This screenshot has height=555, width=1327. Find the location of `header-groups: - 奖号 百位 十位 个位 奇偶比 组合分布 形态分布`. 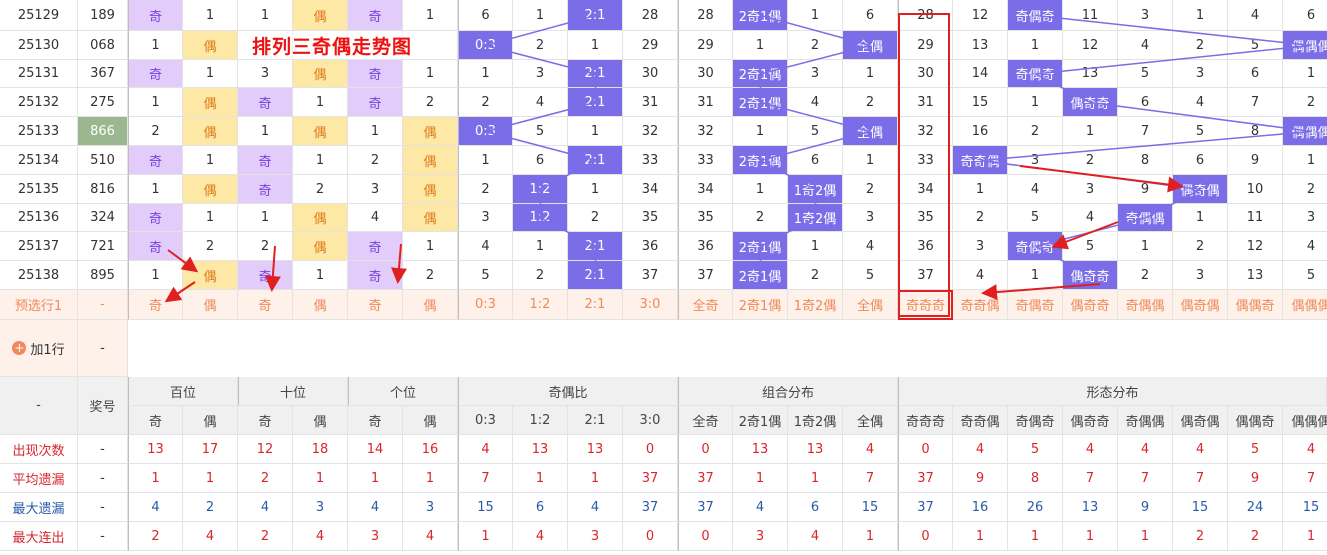

header-groups: - 奖号 百位 十位 个位 奇偶比 组合分布 形态分布 is located at coordinates (663, 406).